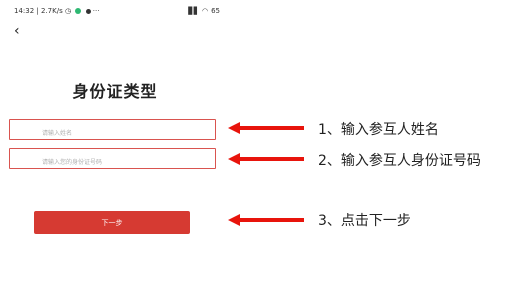  Describe the element at coordinates (115, 91) in the screenshot. I see `page-title: 身份证类型` at that location.